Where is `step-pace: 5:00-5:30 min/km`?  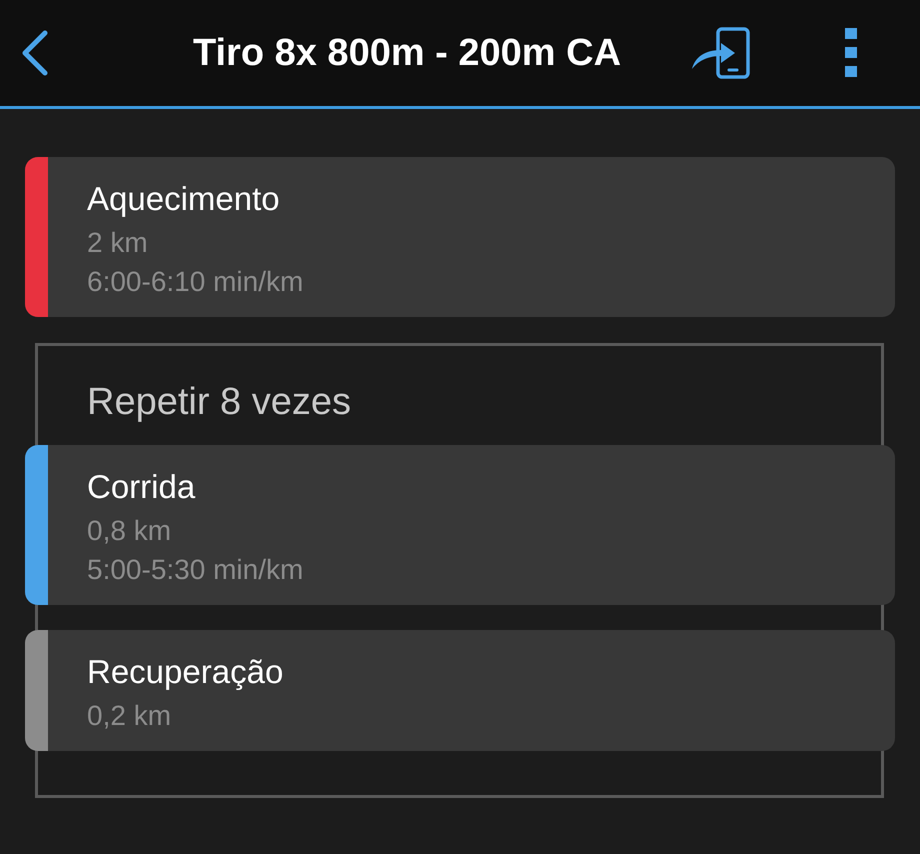
step-pace: 5:00-5:30 min/km is located at coordinates (195, 570).